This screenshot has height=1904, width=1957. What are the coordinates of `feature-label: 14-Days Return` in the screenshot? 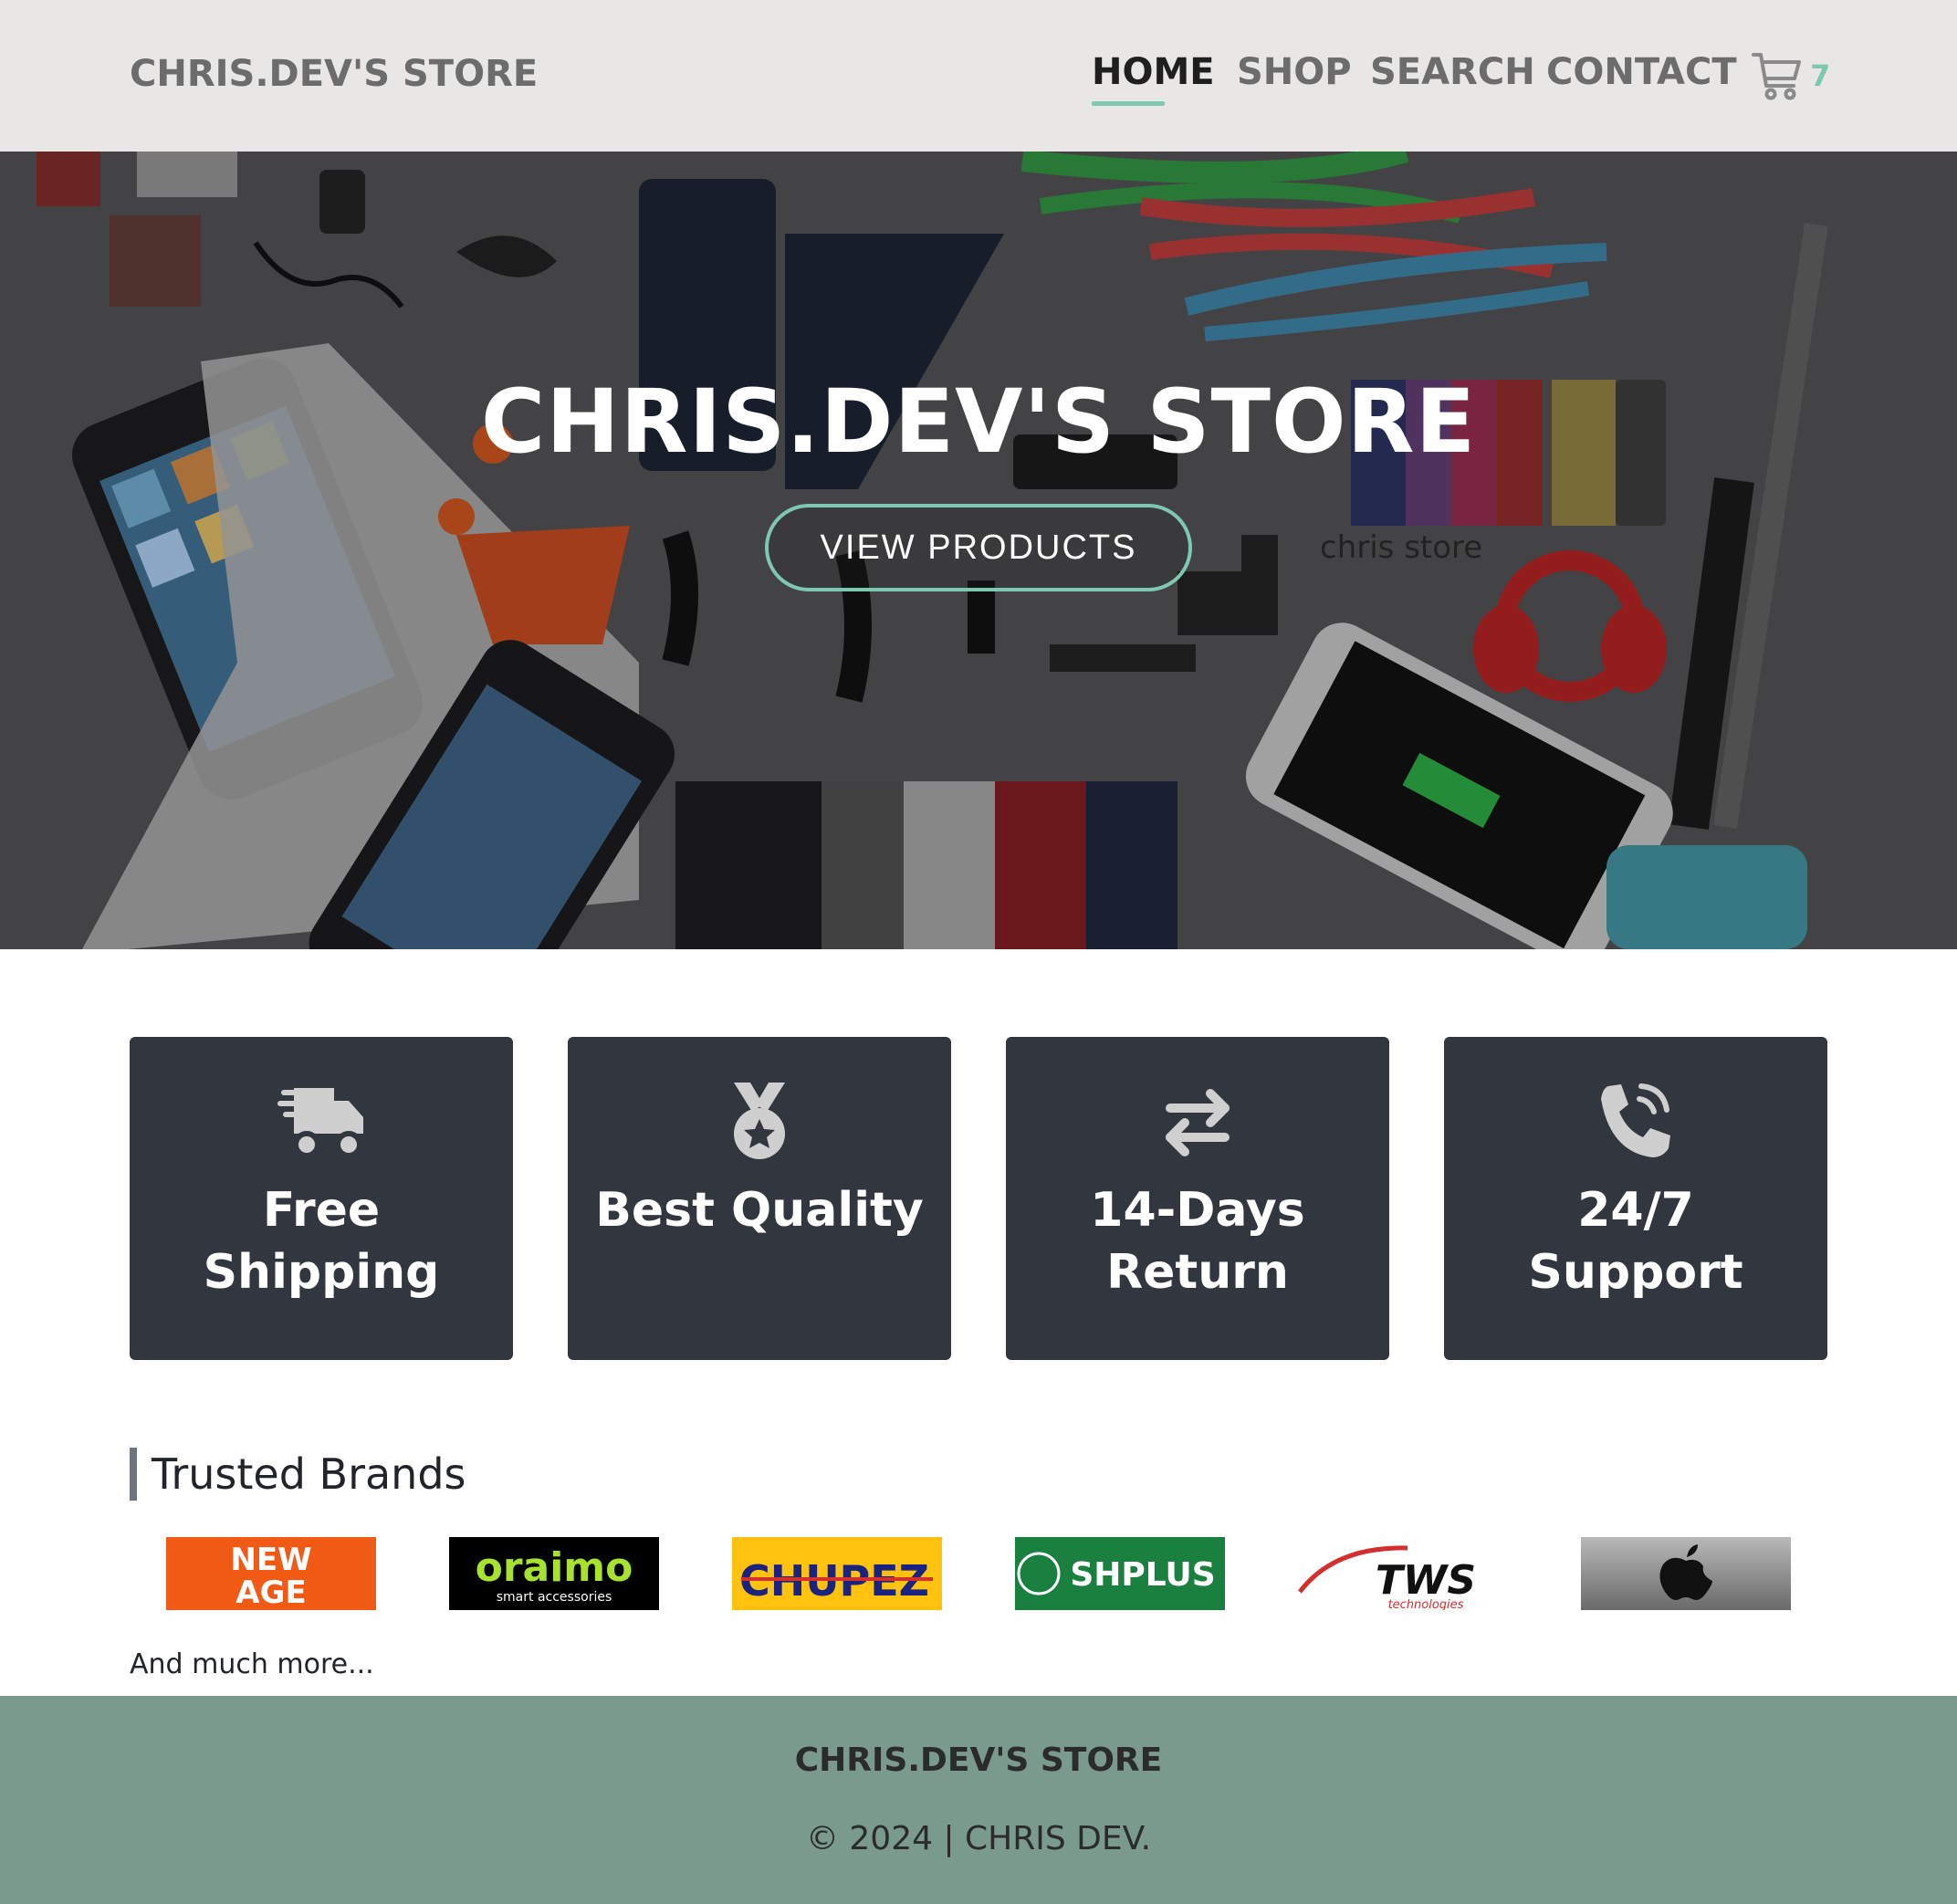 It's located at (1198, 1242).